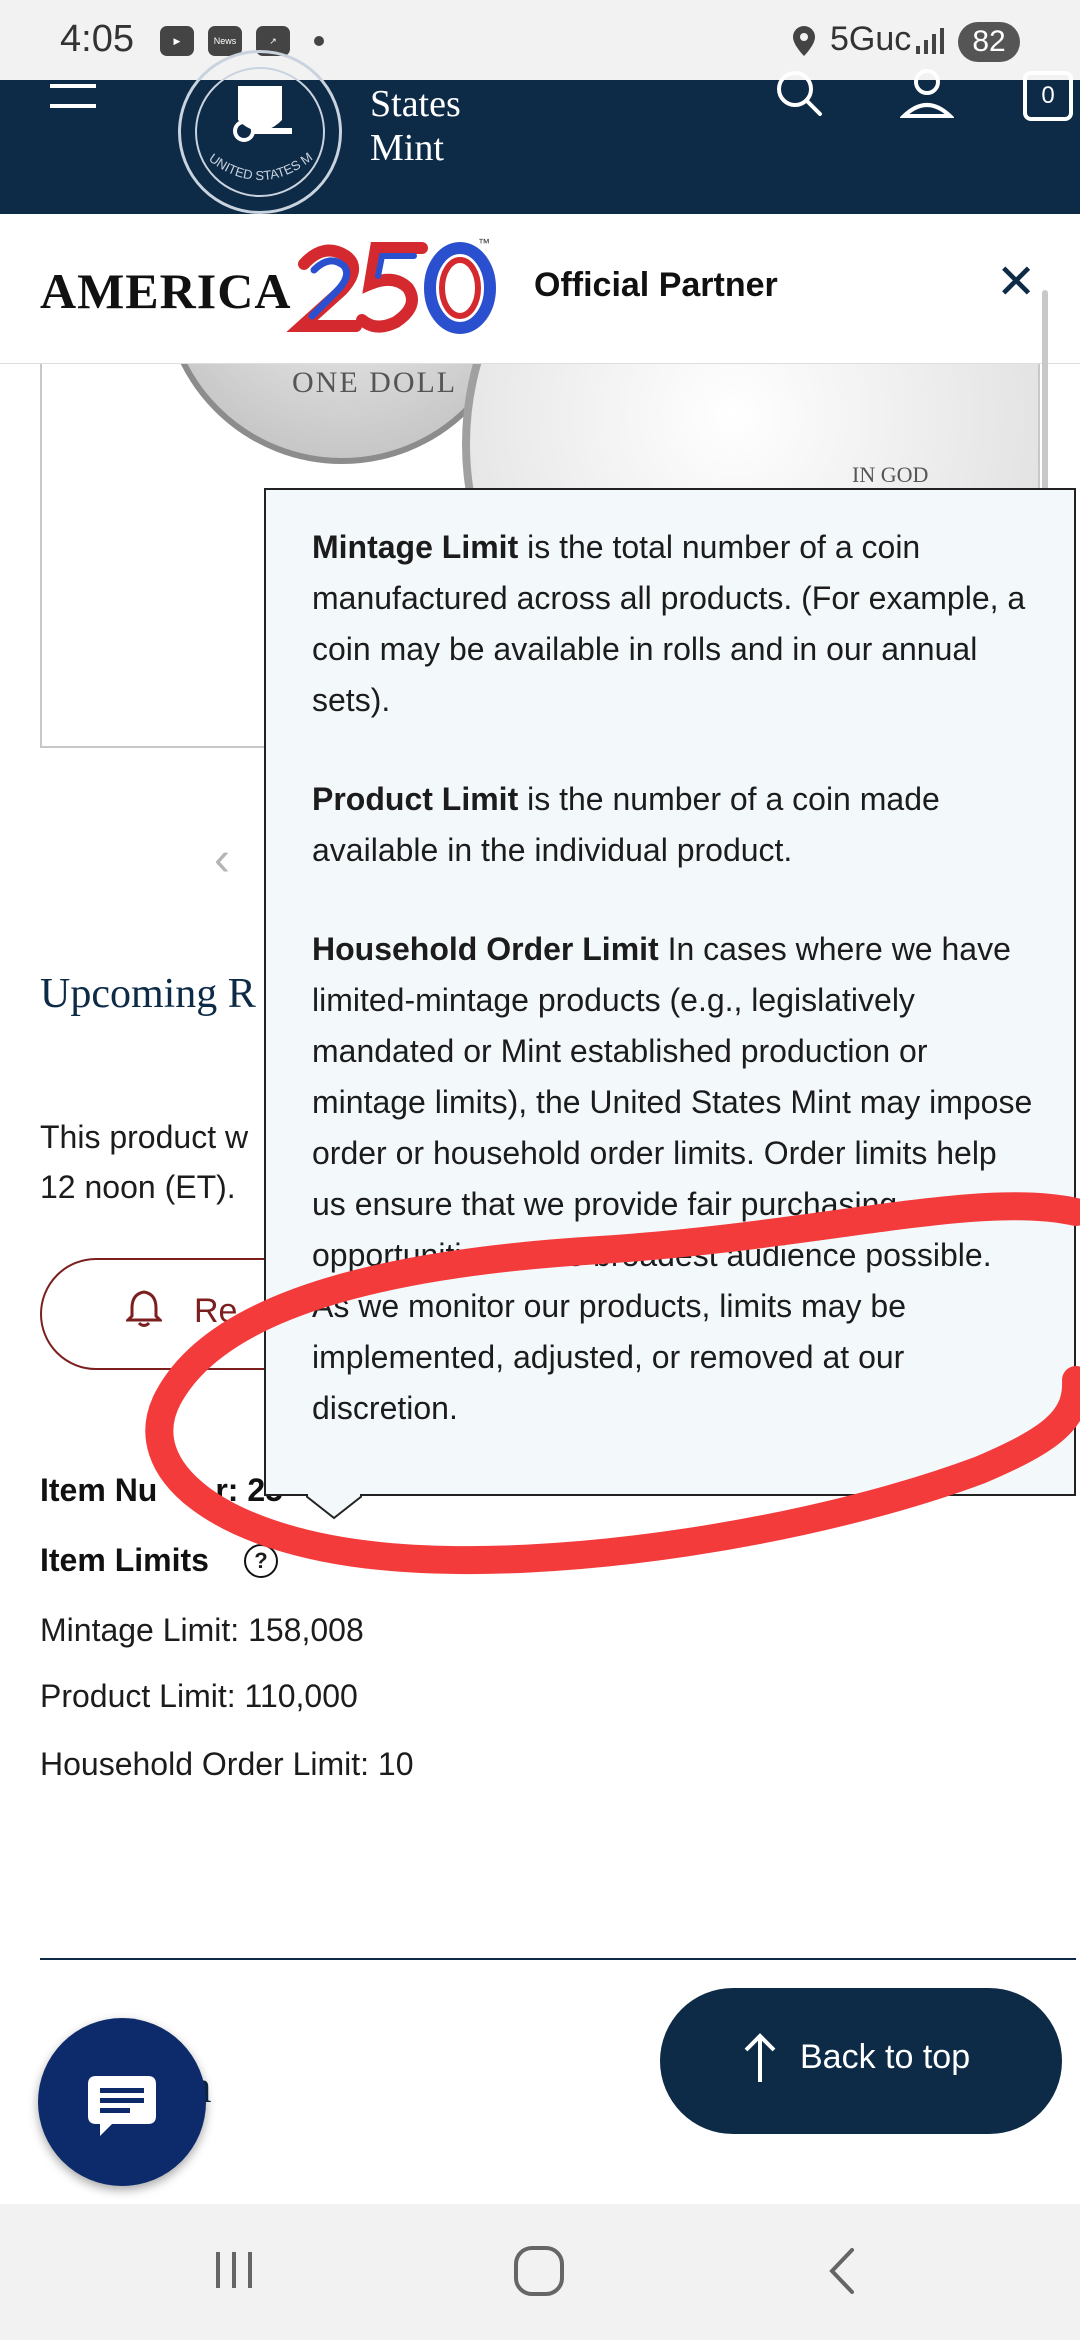 The width and height of the screenshot is (1080, 2340). I want to click on remind-me-label: Re, so click(216, 1311).